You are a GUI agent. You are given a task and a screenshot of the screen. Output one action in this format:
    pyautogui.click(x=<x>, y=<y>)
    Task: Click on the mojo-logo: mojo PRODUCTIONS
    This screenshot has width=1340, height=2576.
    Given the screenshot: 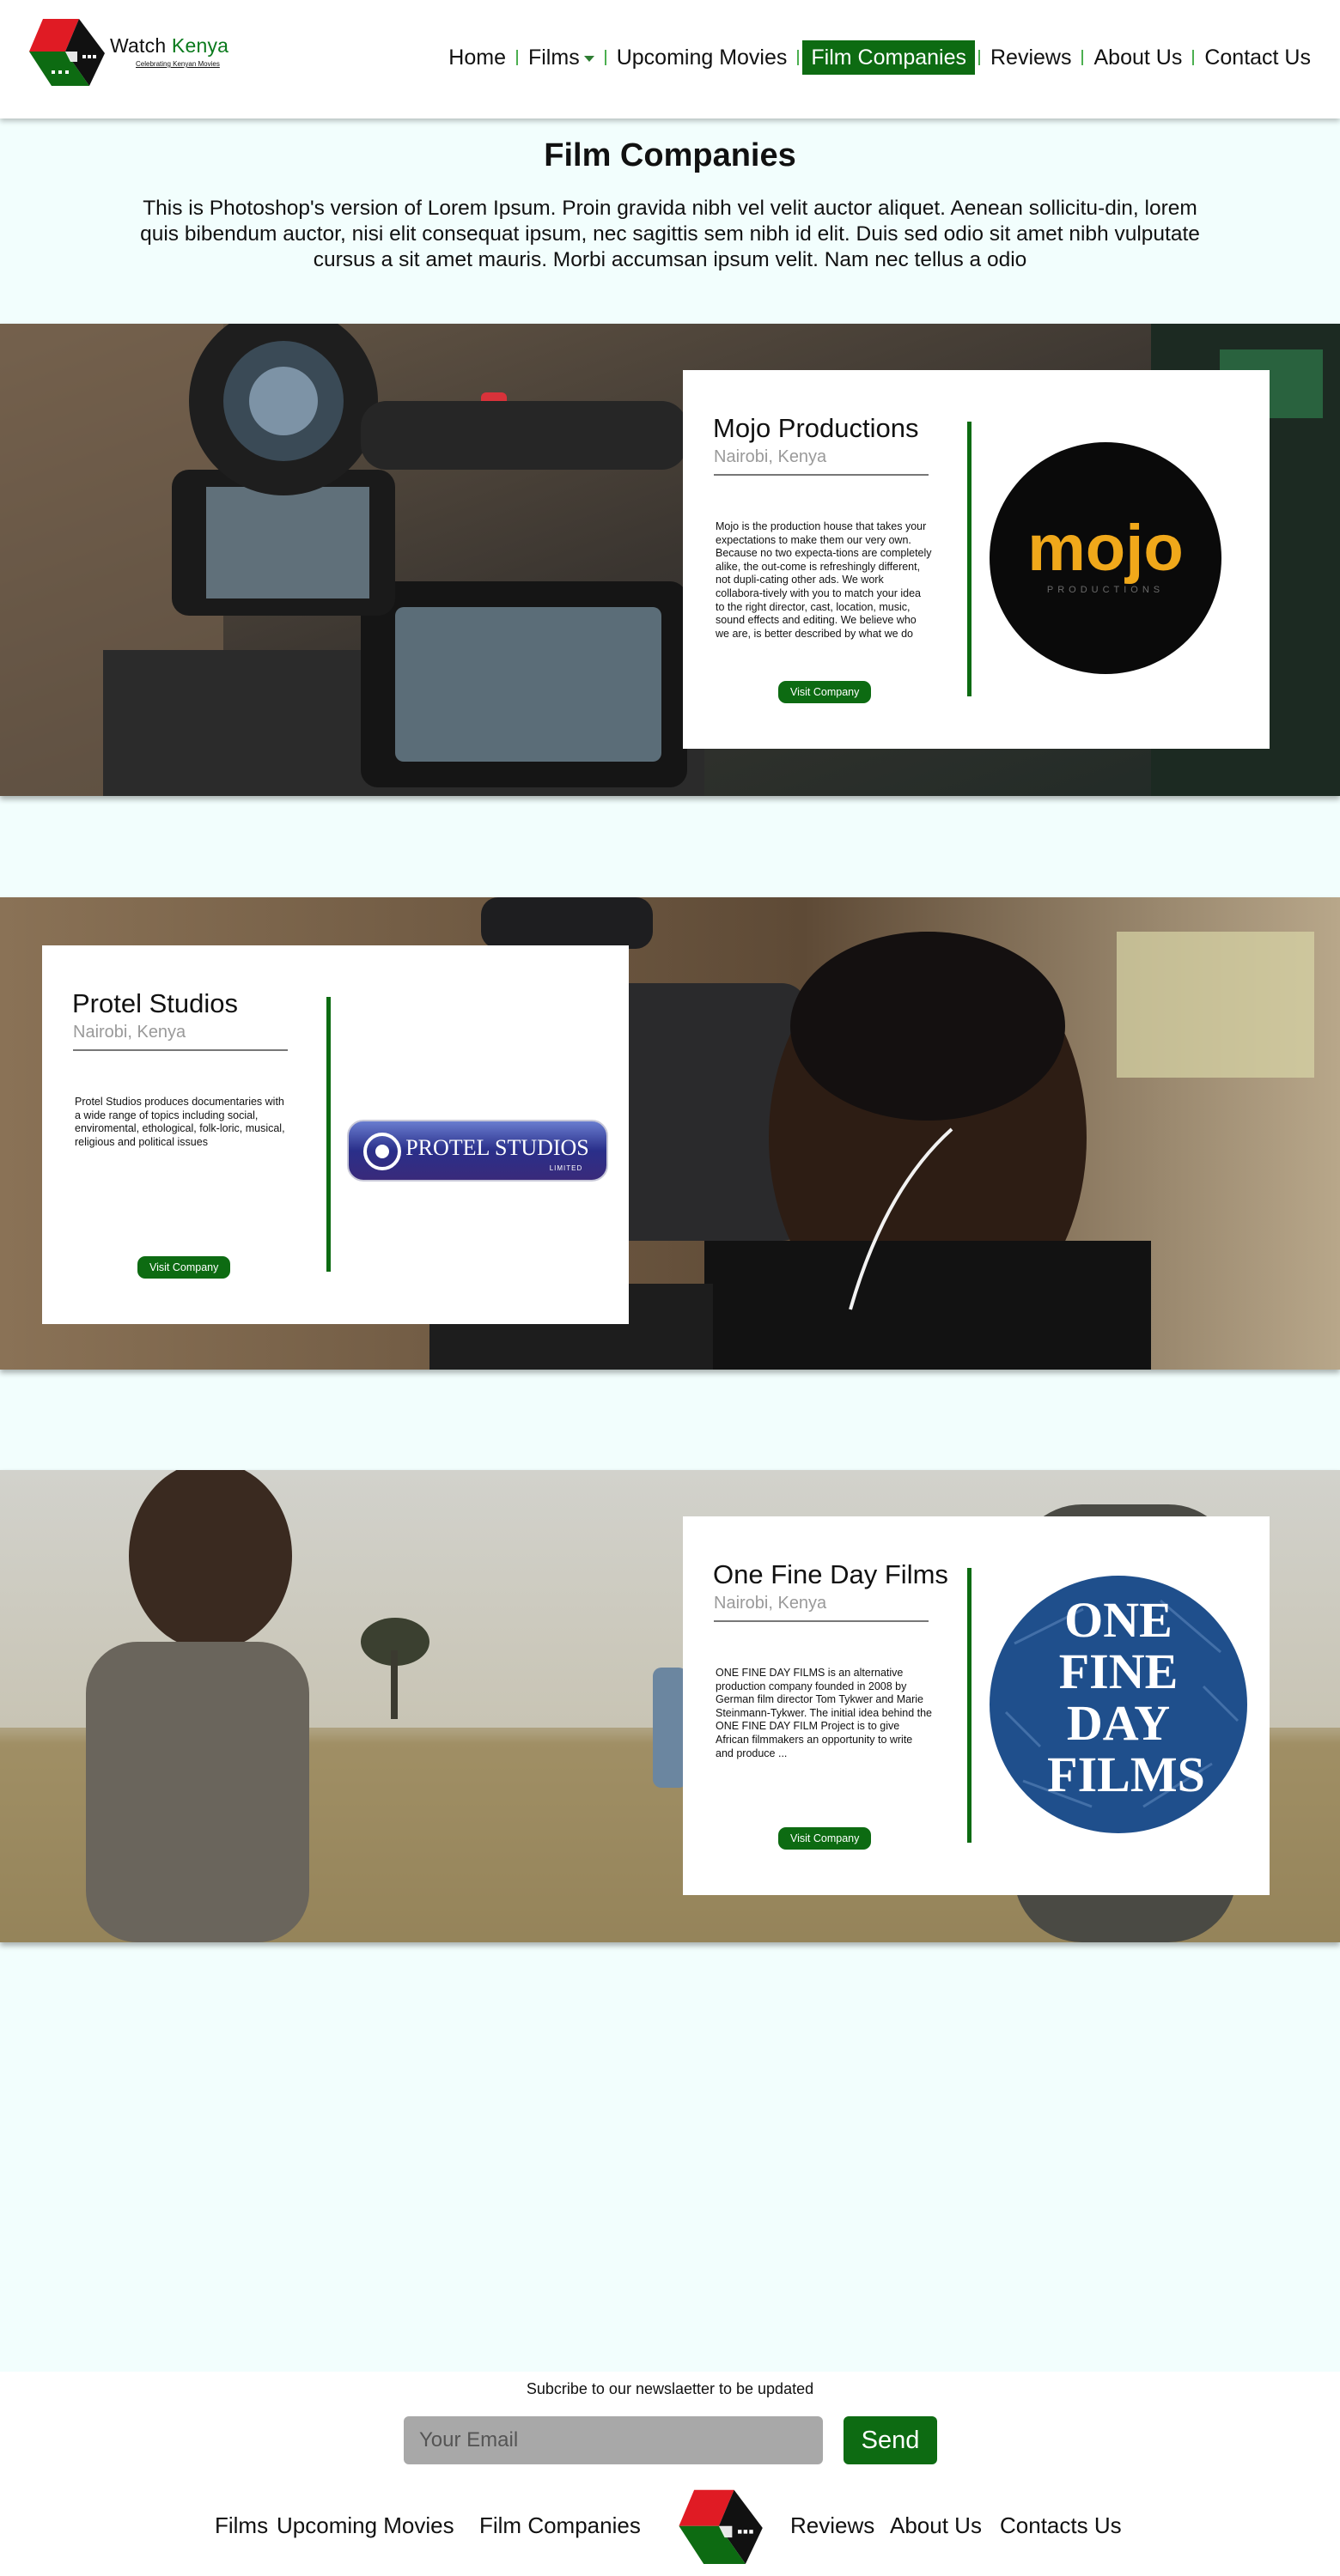 What is the action you would take?
    pyautogui.click(x=1105, y=558)
    